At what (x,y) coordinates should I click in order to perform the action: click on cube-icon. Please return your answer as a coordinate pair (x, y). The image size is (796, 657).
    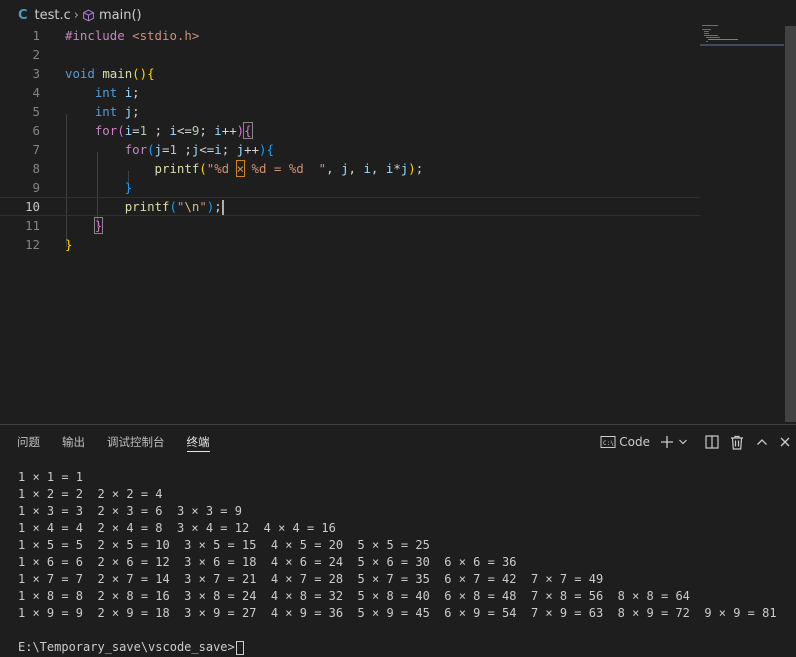
    Looking at the image, I should click on (88, 15).